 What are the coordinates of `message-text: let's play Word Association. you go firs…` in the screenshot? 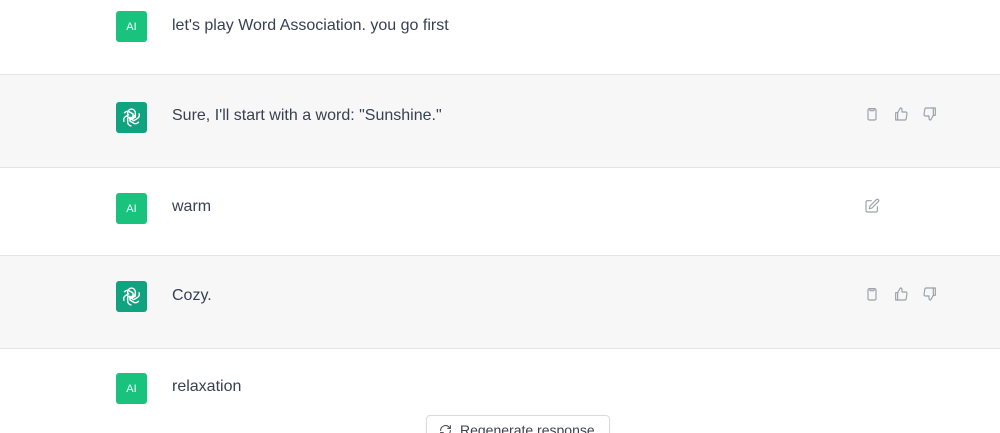 It's located at (310, 25).